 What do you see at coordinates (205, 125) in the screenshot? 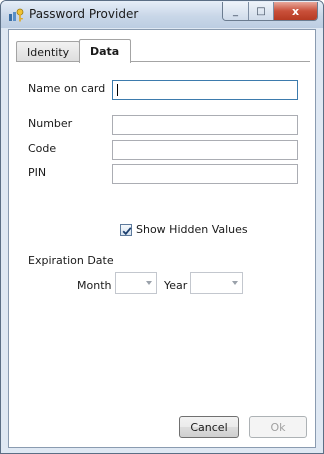
I see `number-field` at bounding box center [205, 125].